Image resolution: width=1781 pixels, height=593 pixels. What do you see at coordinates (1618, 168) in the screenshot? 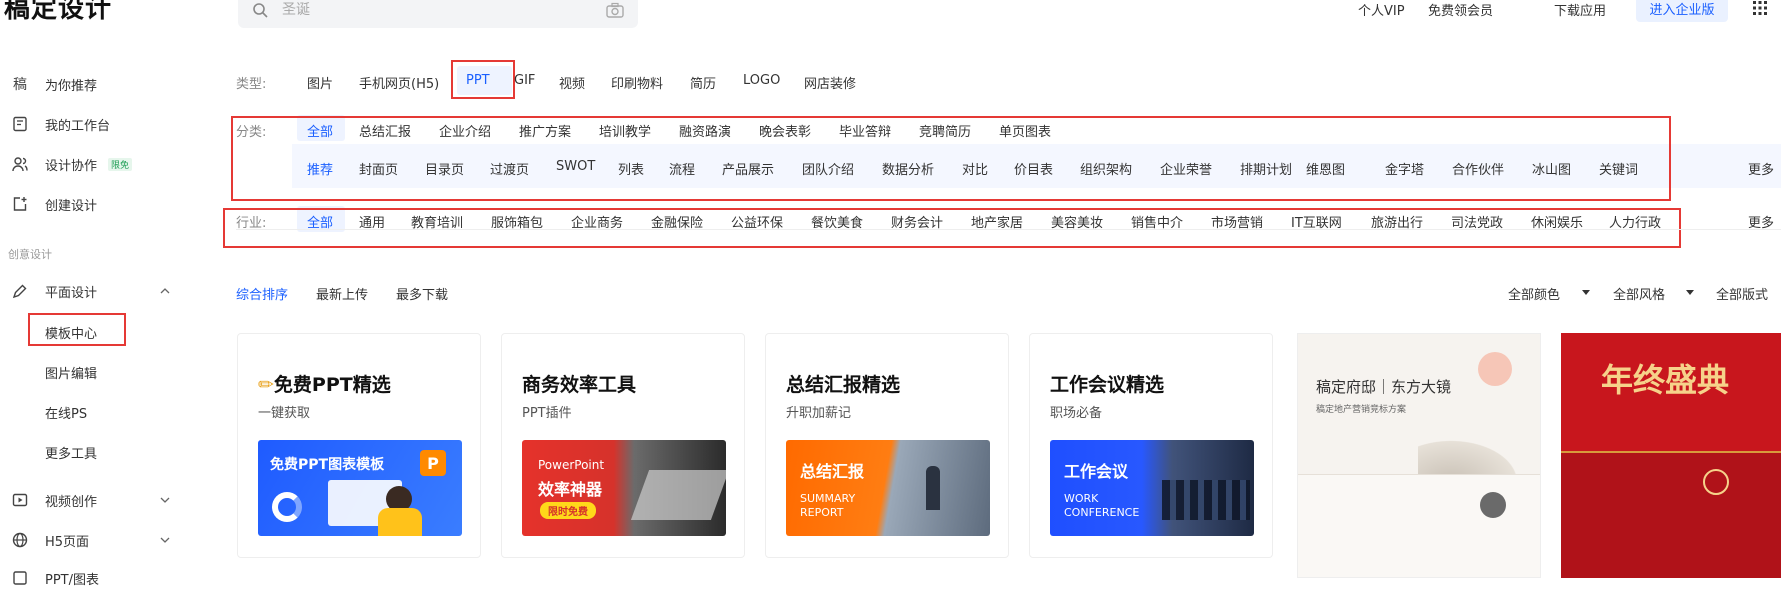
I see `subcategory-chip: 关键词` at bounding box center [1618, 168].